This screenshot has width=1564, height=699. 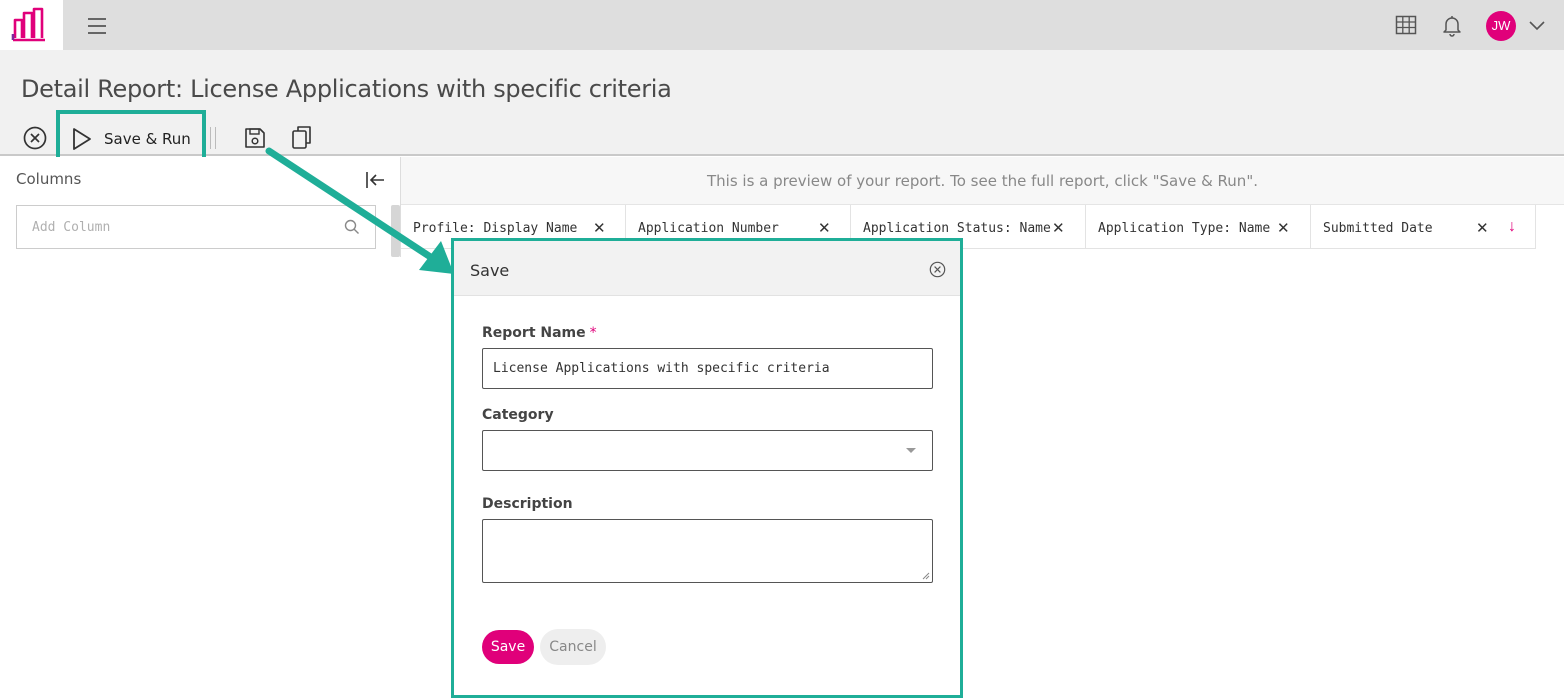 I want to click on column-header: Application Type: Name ✕, so click(x=1198, y=227).